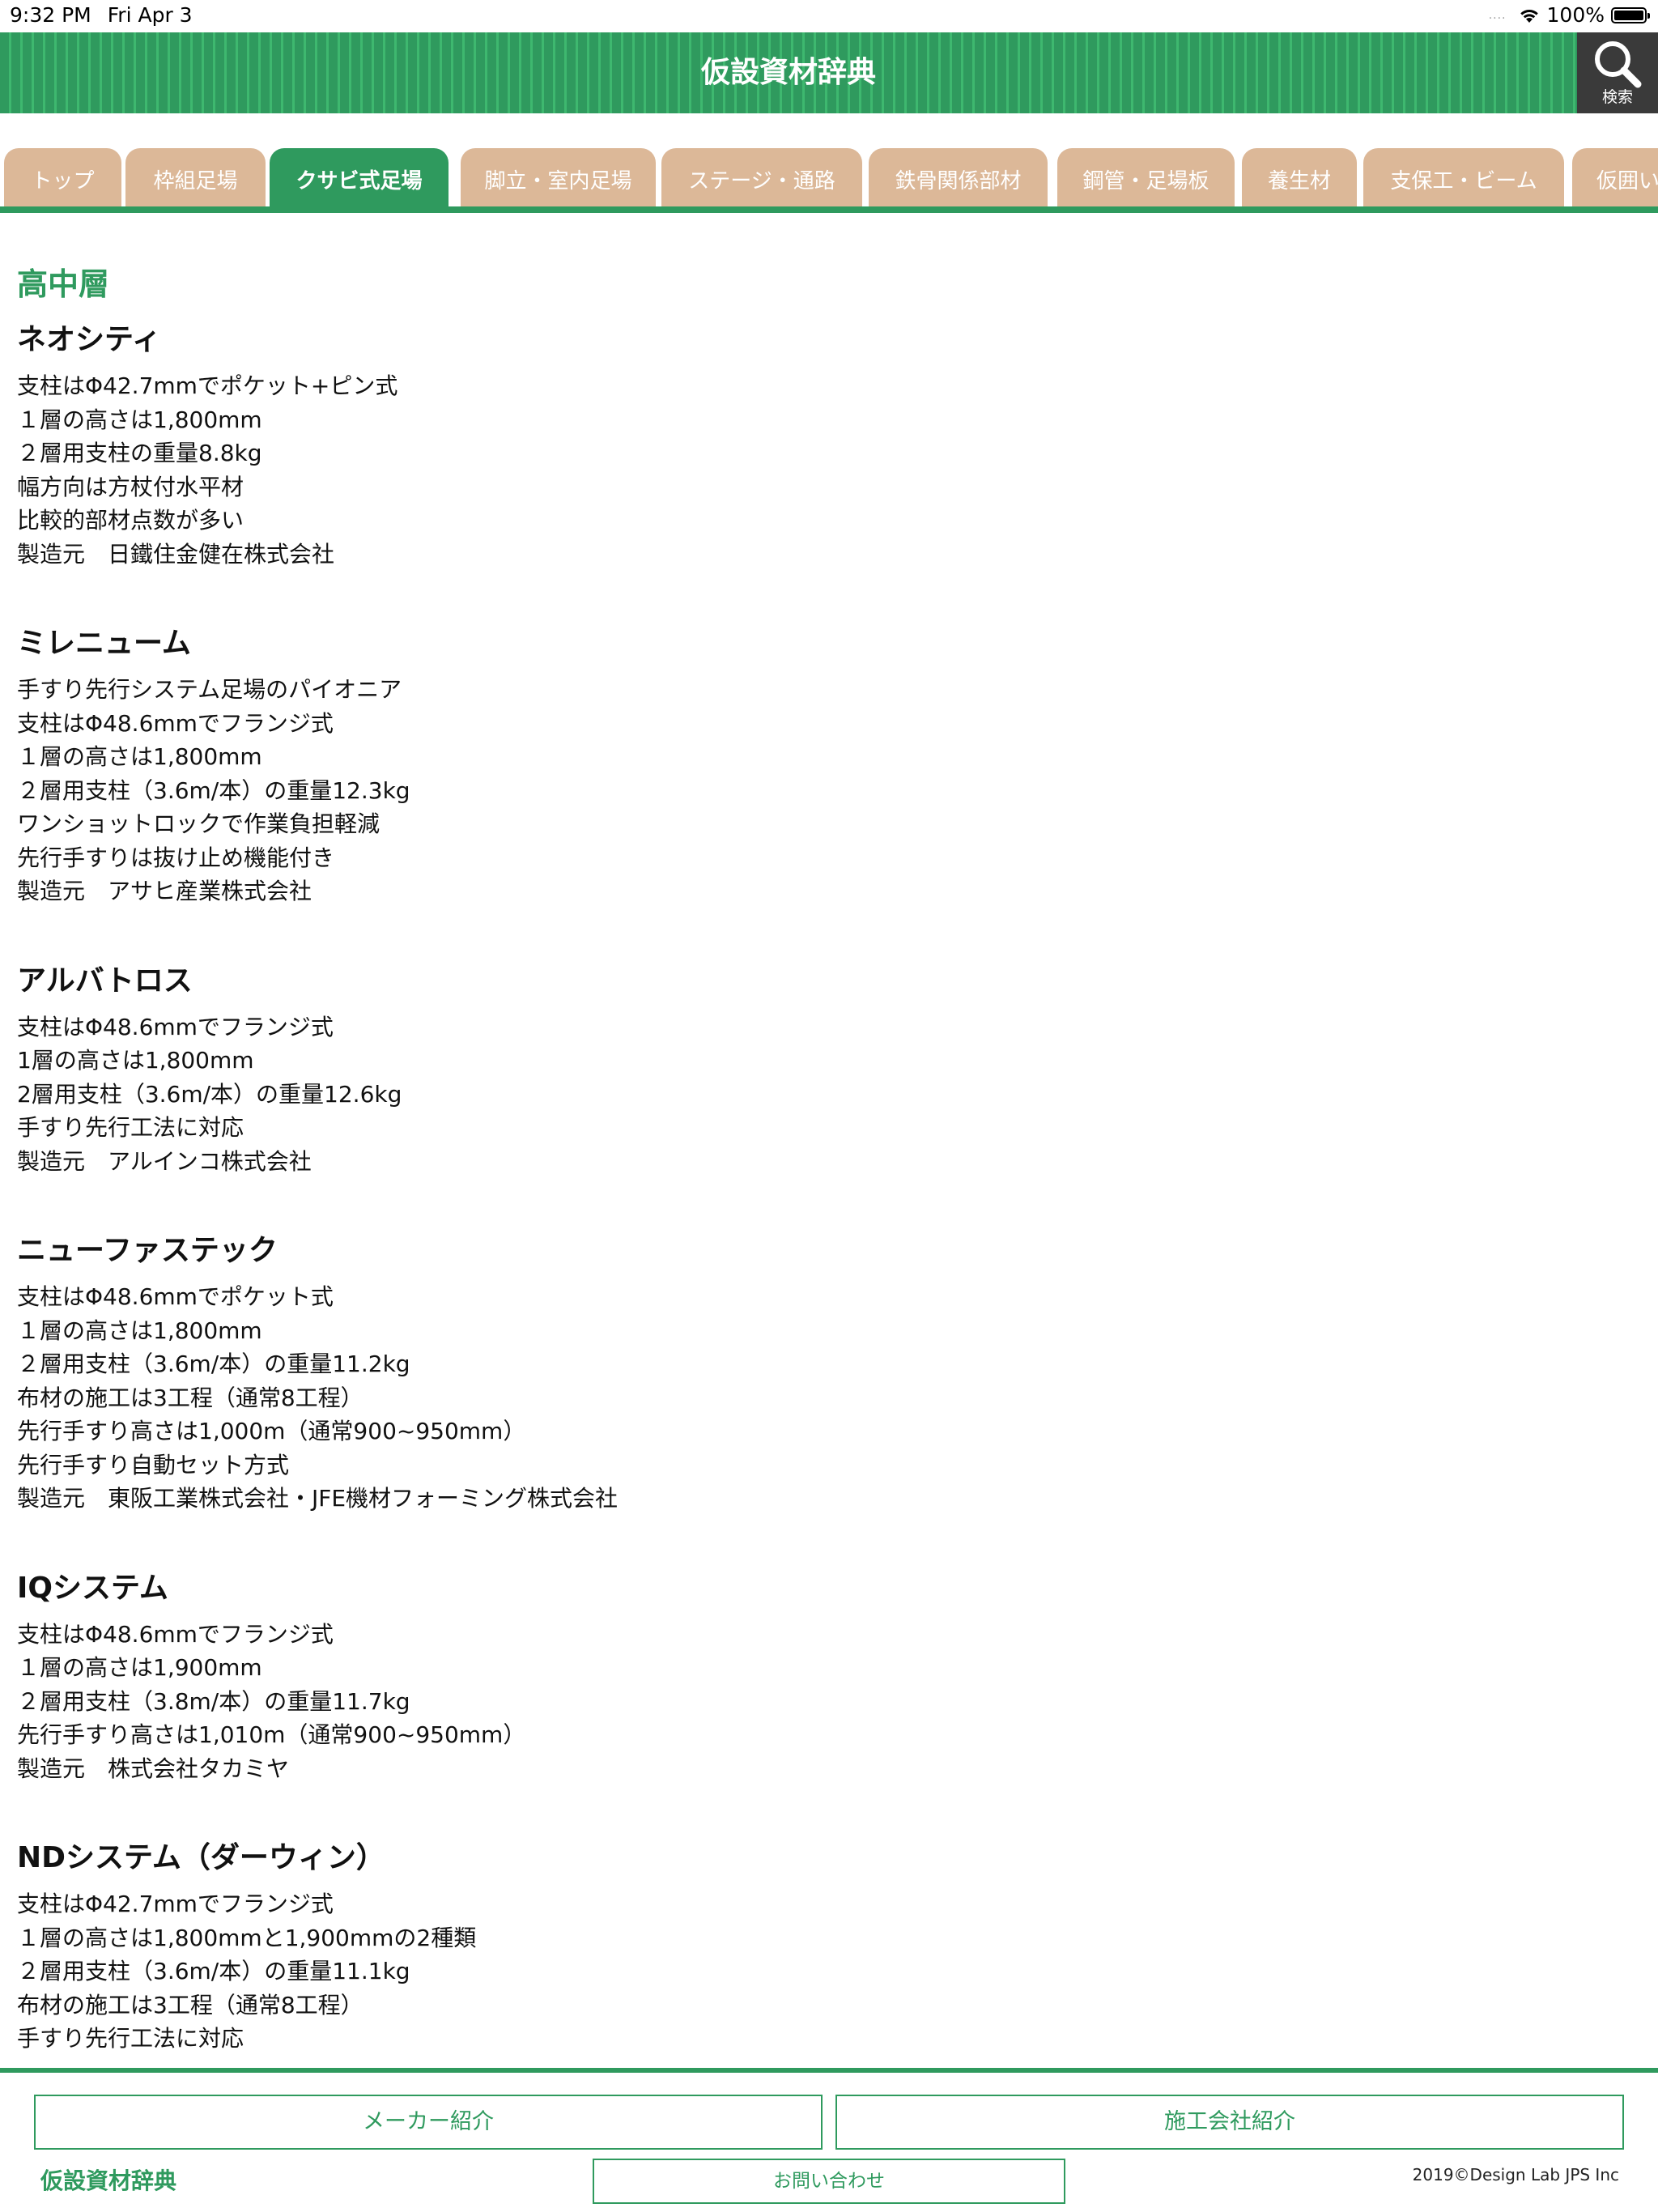 The height and width of the screenshot is (2212, 1658). Describe the element at coordinates (164, 891) in the screenshot. I see `product-spec-line: 製造元 アサヒ産業株式会社` at that location.